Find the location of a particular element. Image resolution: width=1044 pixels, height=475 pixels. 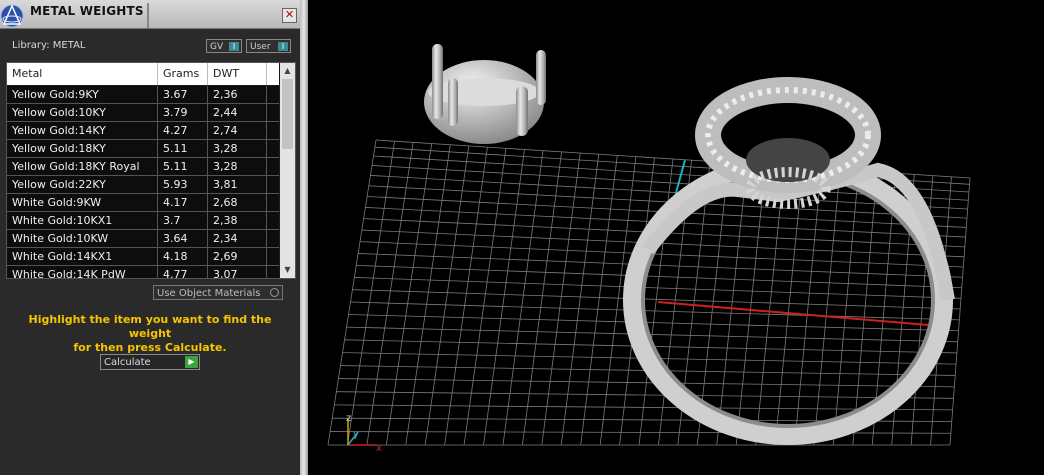

user-toggle: User I is located at coordinates (268, 46).